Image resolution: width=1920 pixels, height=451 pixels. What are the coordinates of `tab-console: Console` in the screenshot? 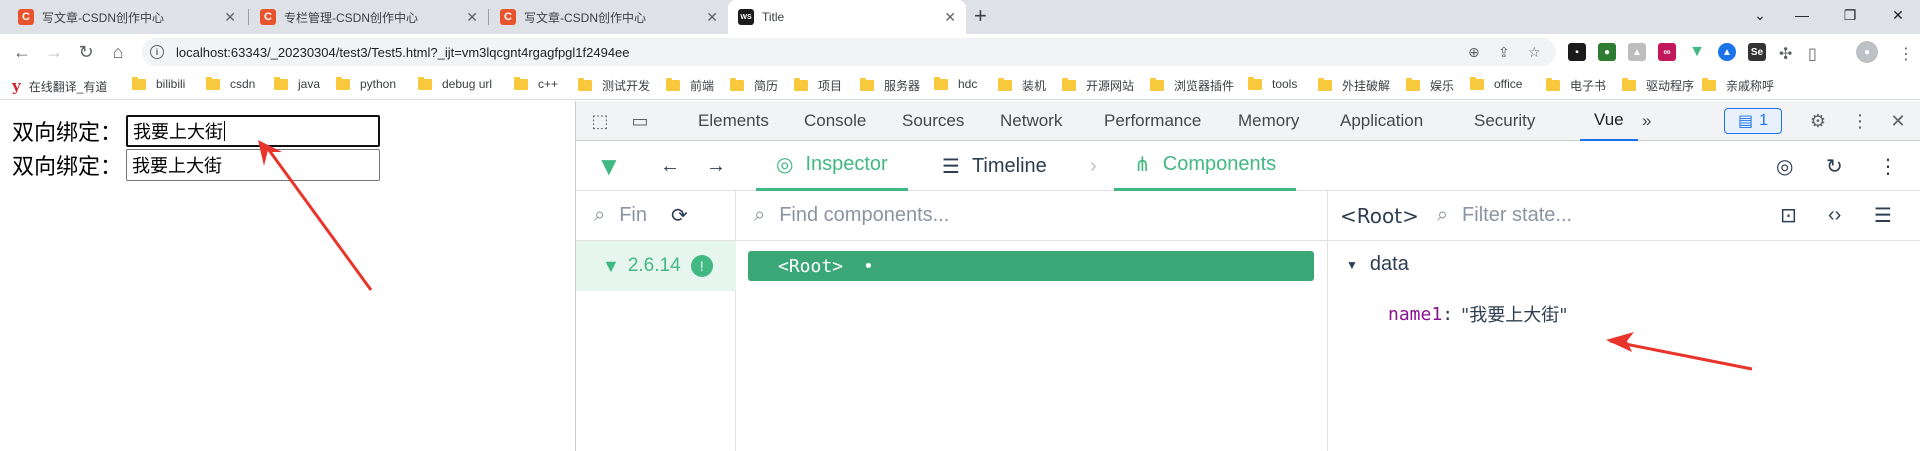 It's located at (835, 121).